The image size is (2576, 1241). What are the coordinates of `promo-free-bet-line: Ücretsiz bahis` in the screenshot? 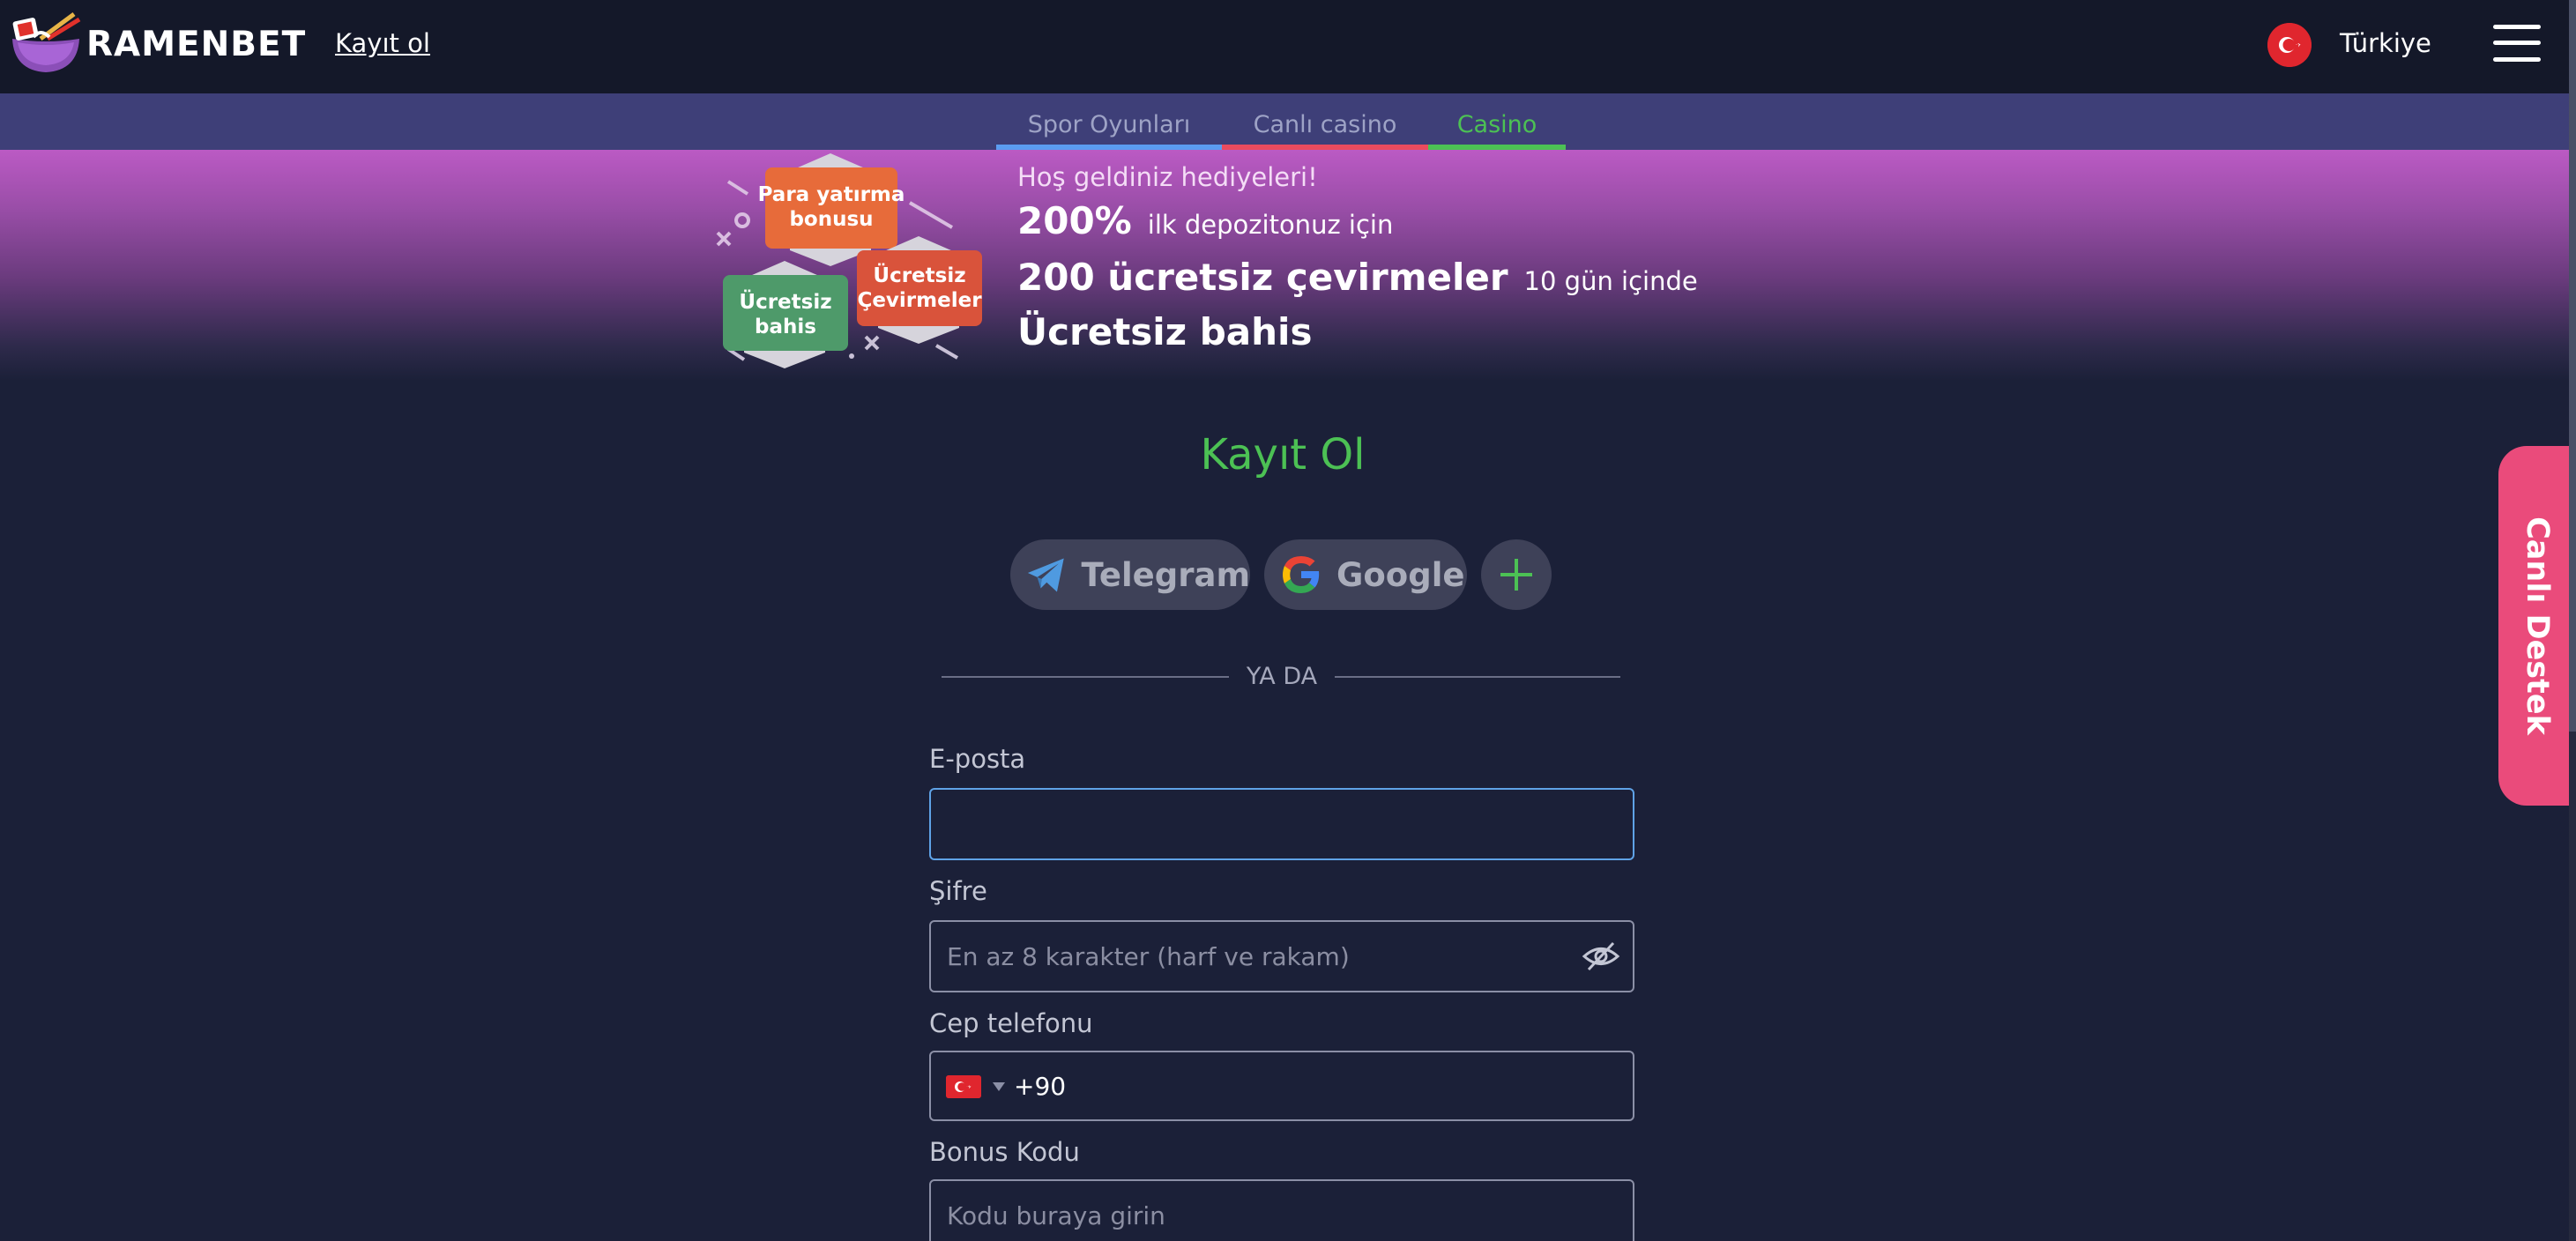 It's located at (1165, 332).